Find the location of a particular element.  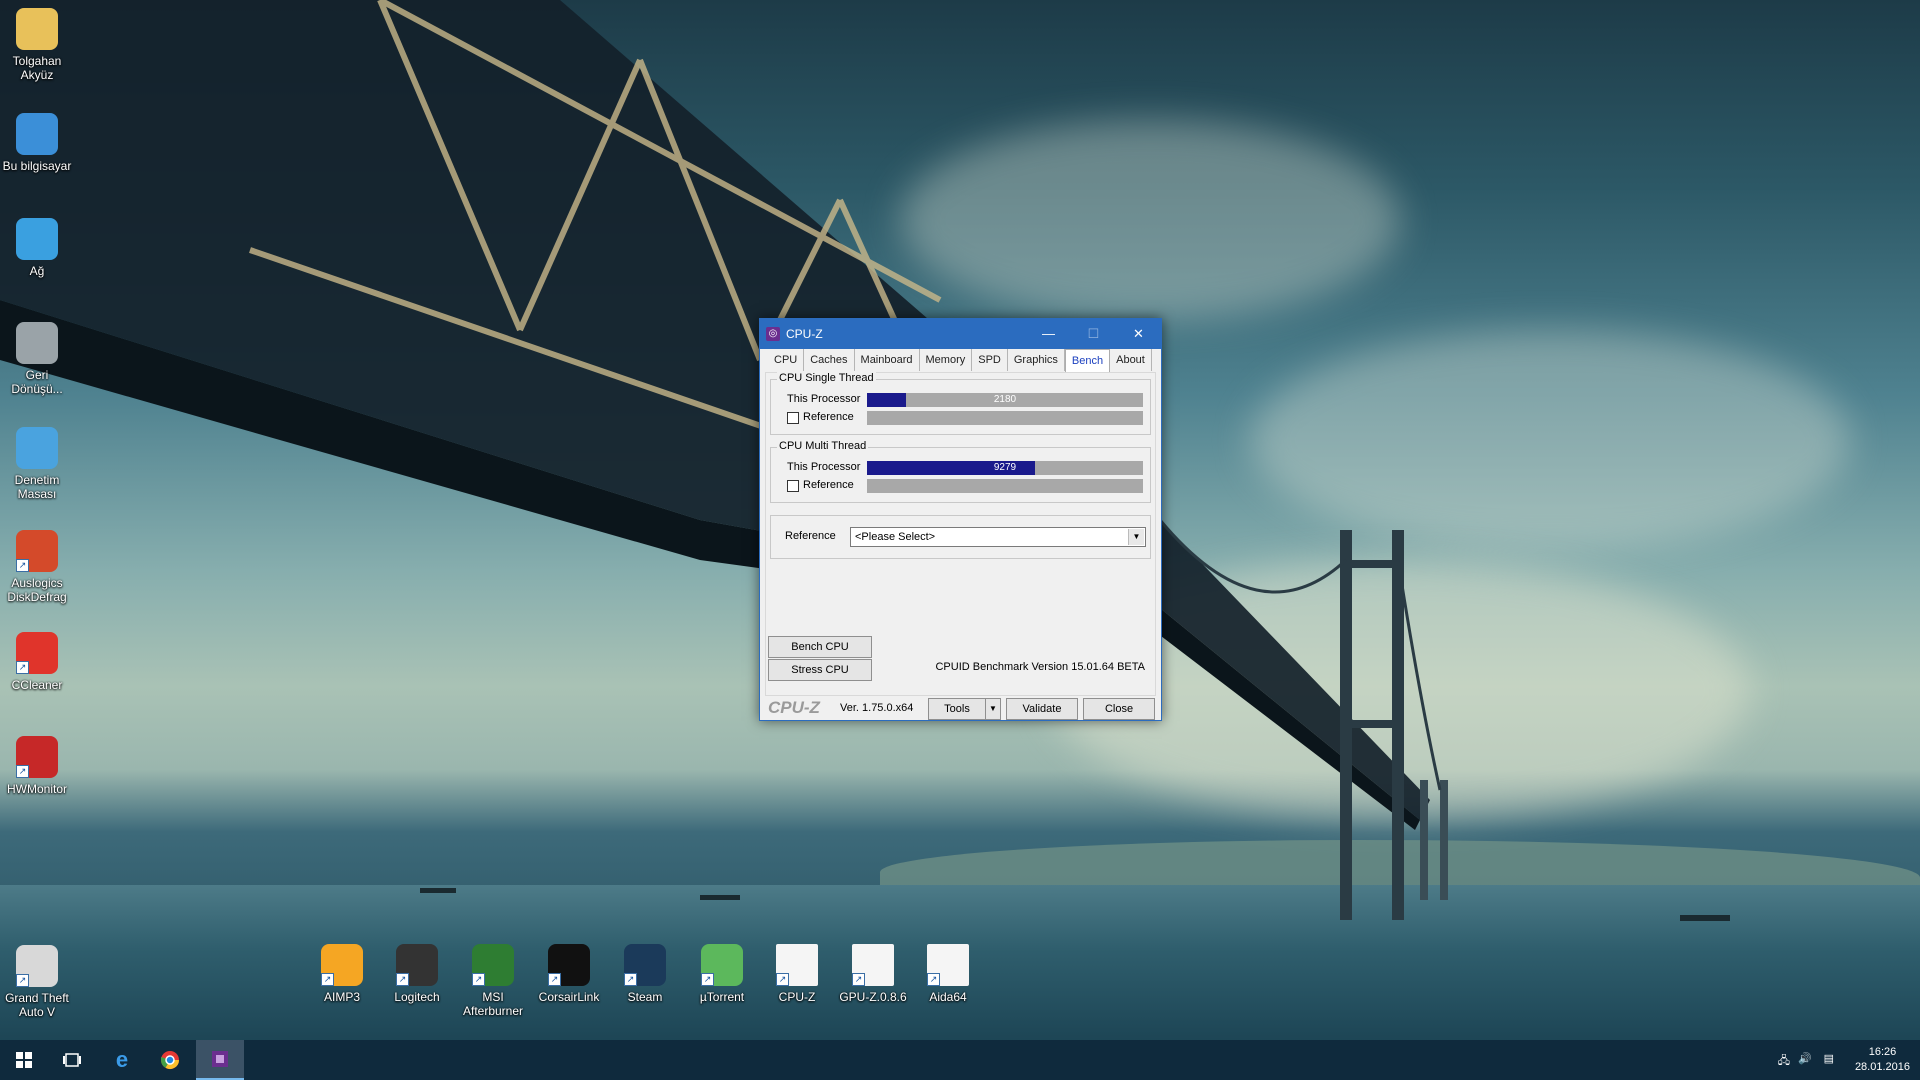

bottom_icons-icon-item: ↗ AIMP3 is located at coordinates (342, 974).